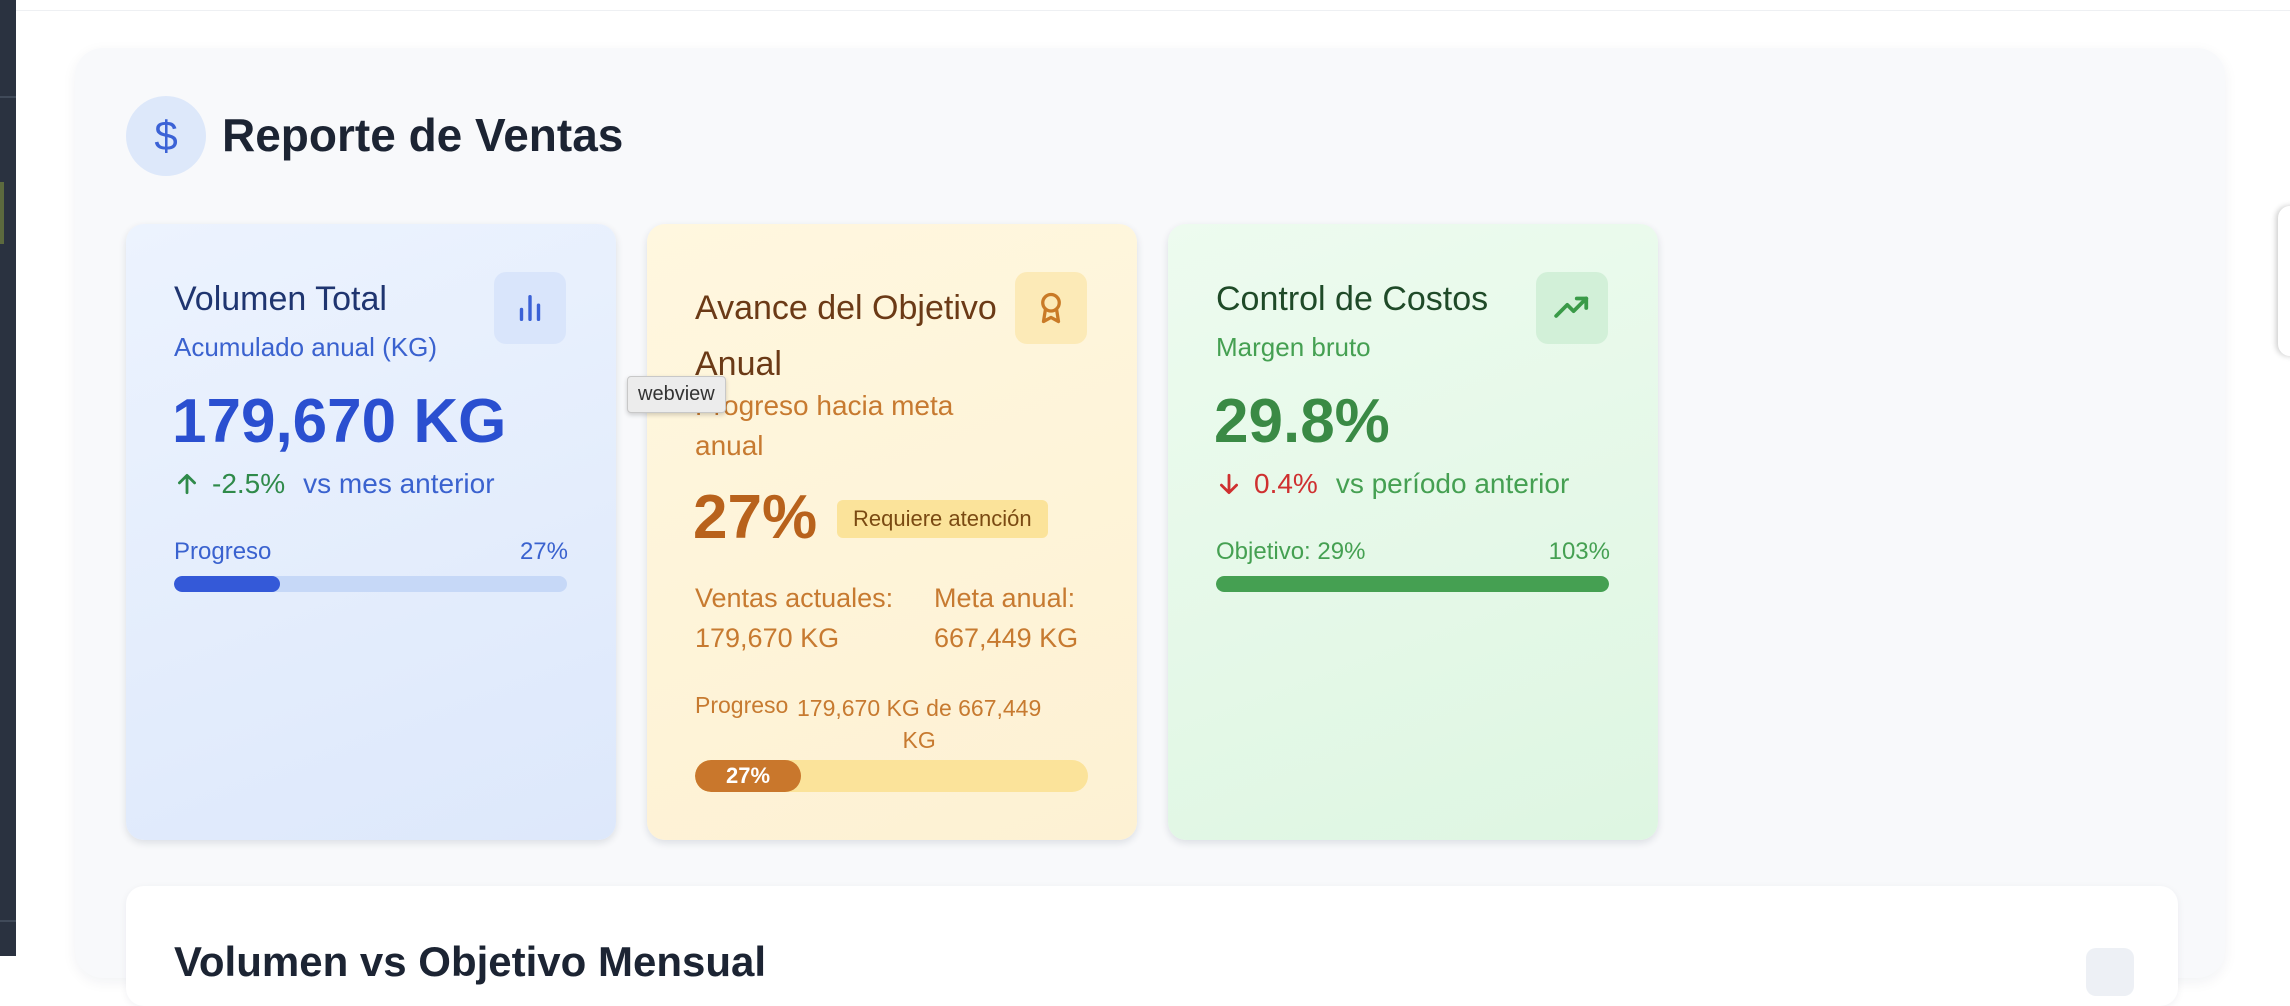 This screenshot has width=2290, height=1006. I want to click on arrow-down-icon, so click(1229, 484).